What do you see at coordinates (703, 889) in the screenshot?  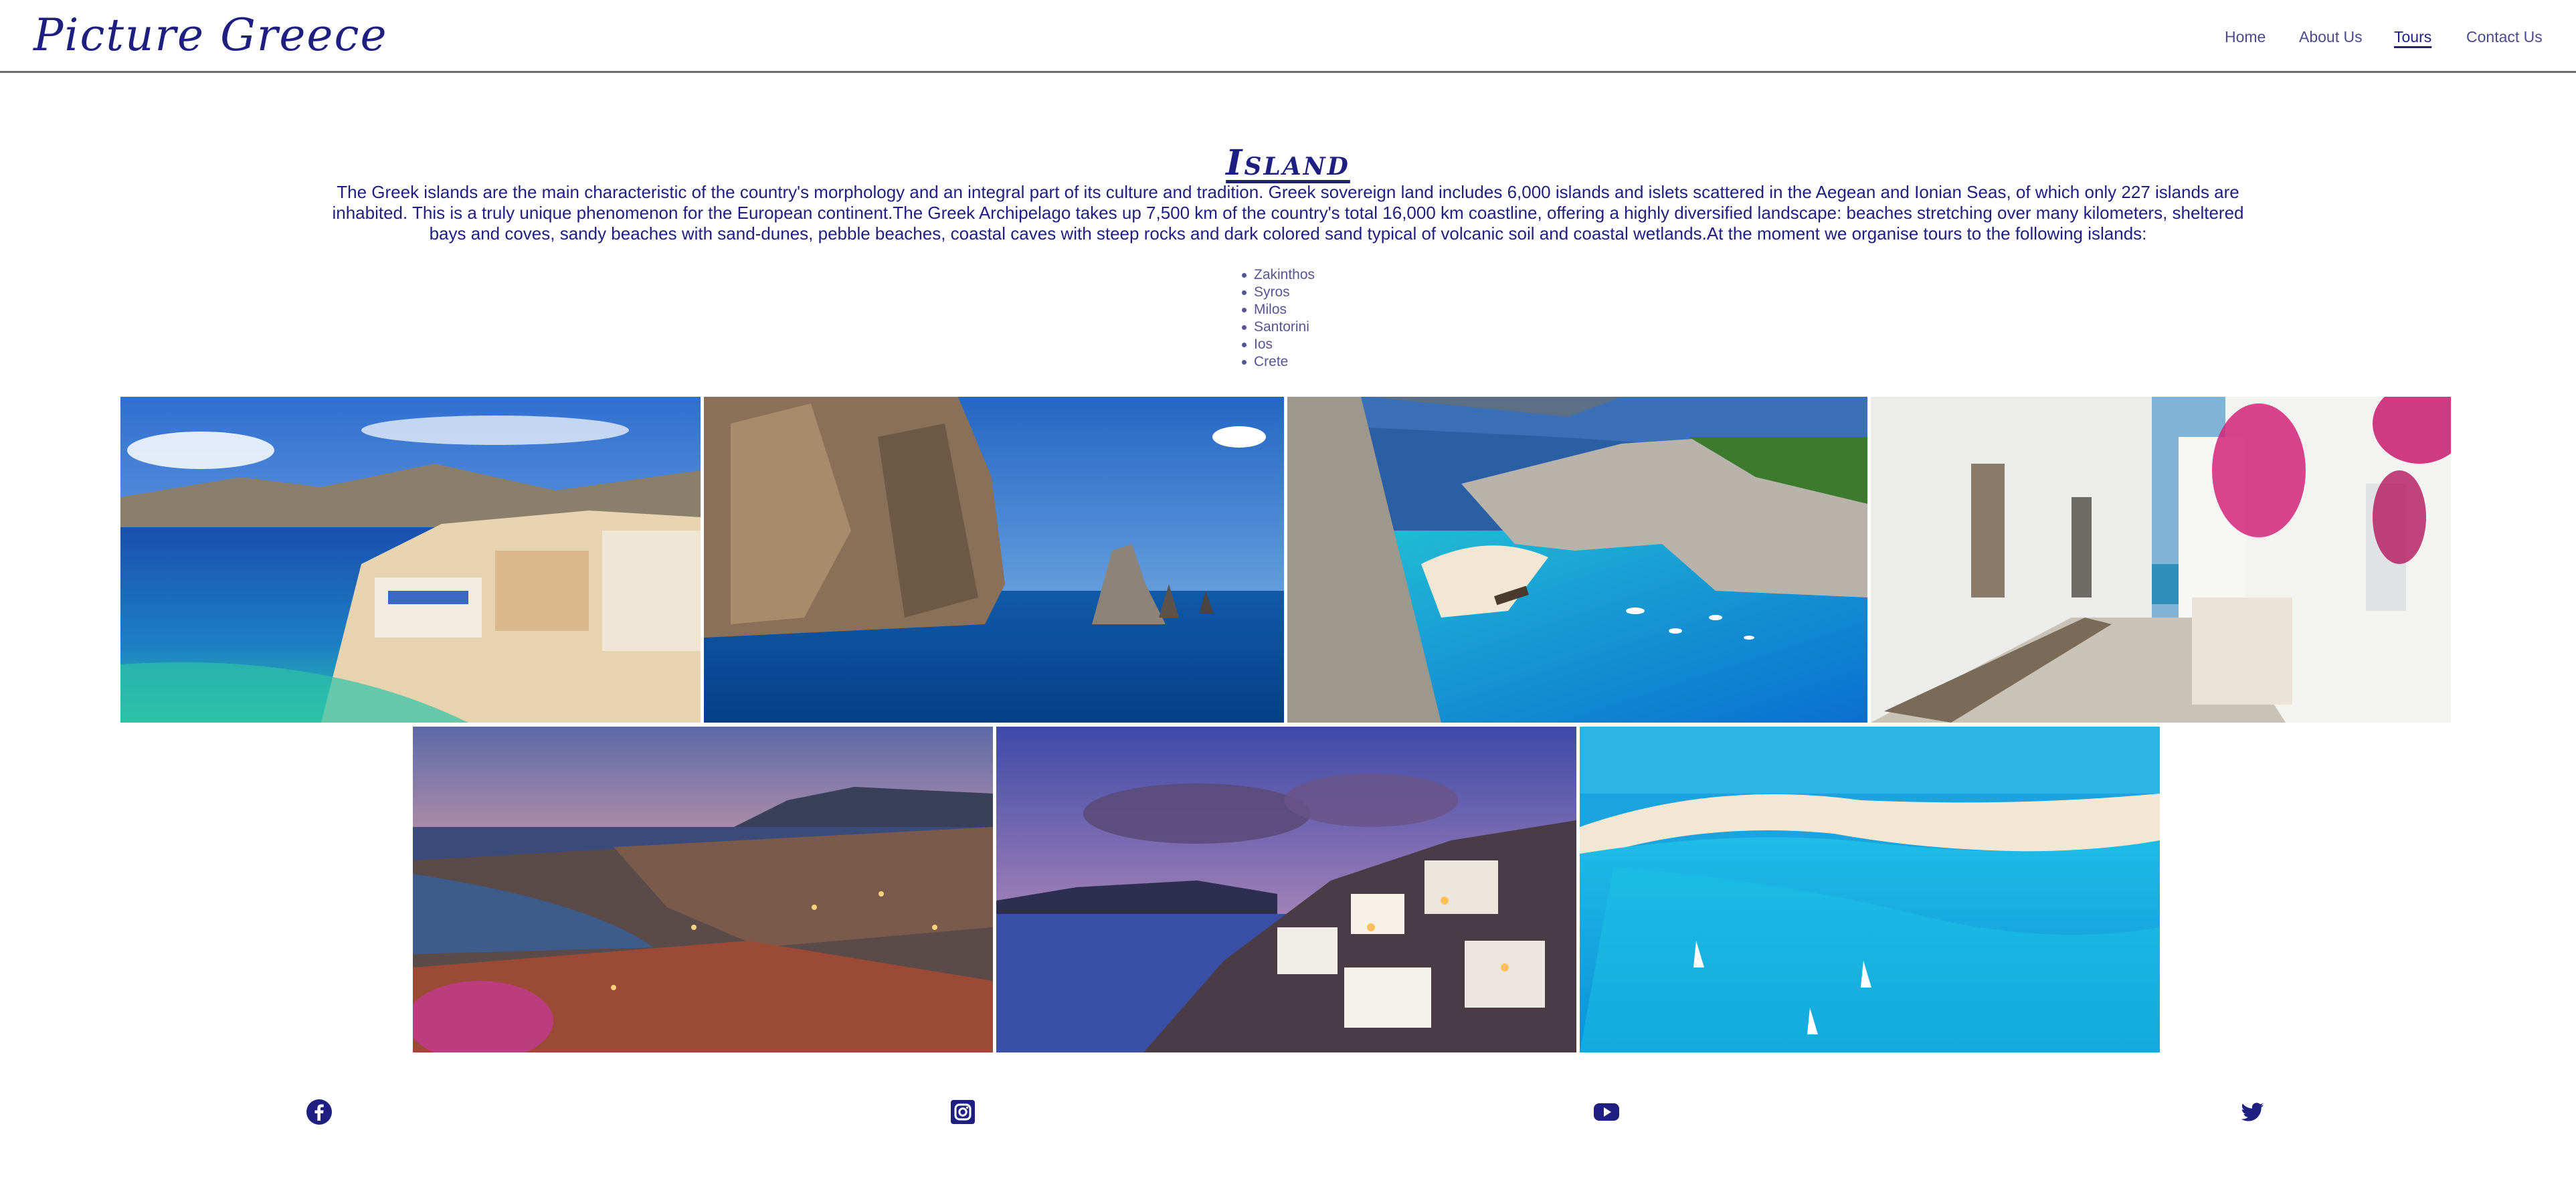 I see `gallery-photo-harbor-dusk` at bounding box center [703, 889].